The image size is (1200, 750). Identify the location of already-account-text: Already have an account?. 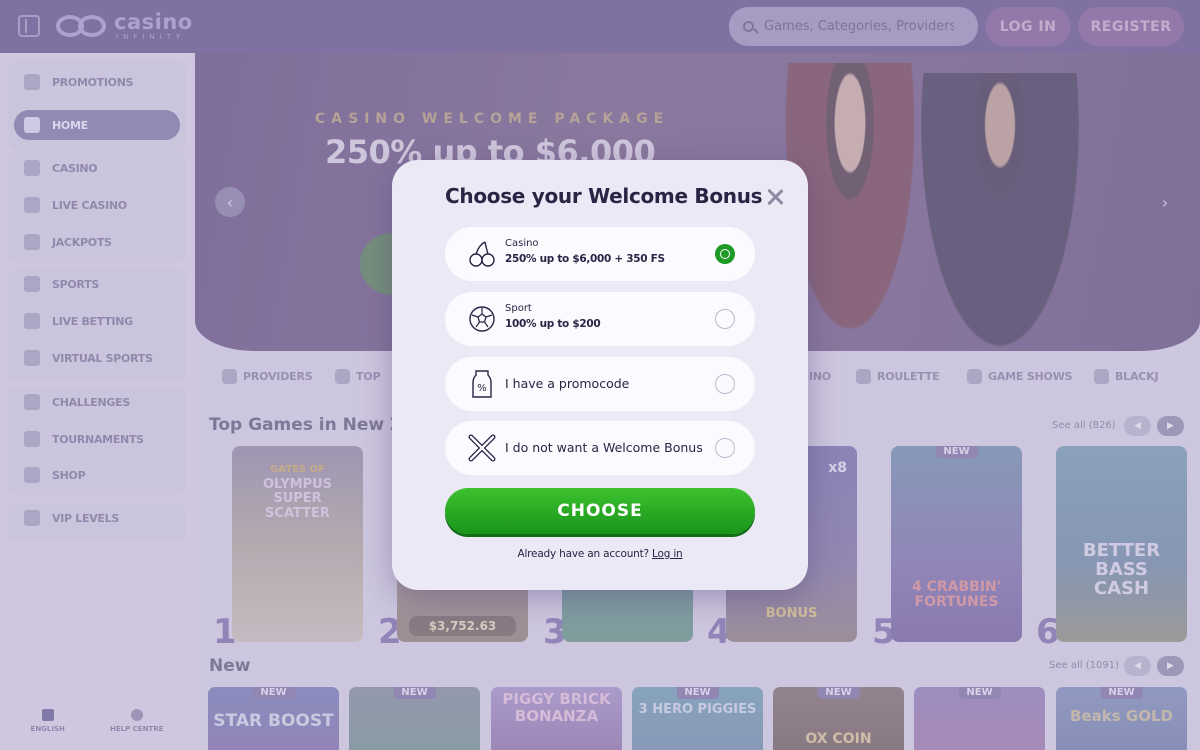
(583, 554).